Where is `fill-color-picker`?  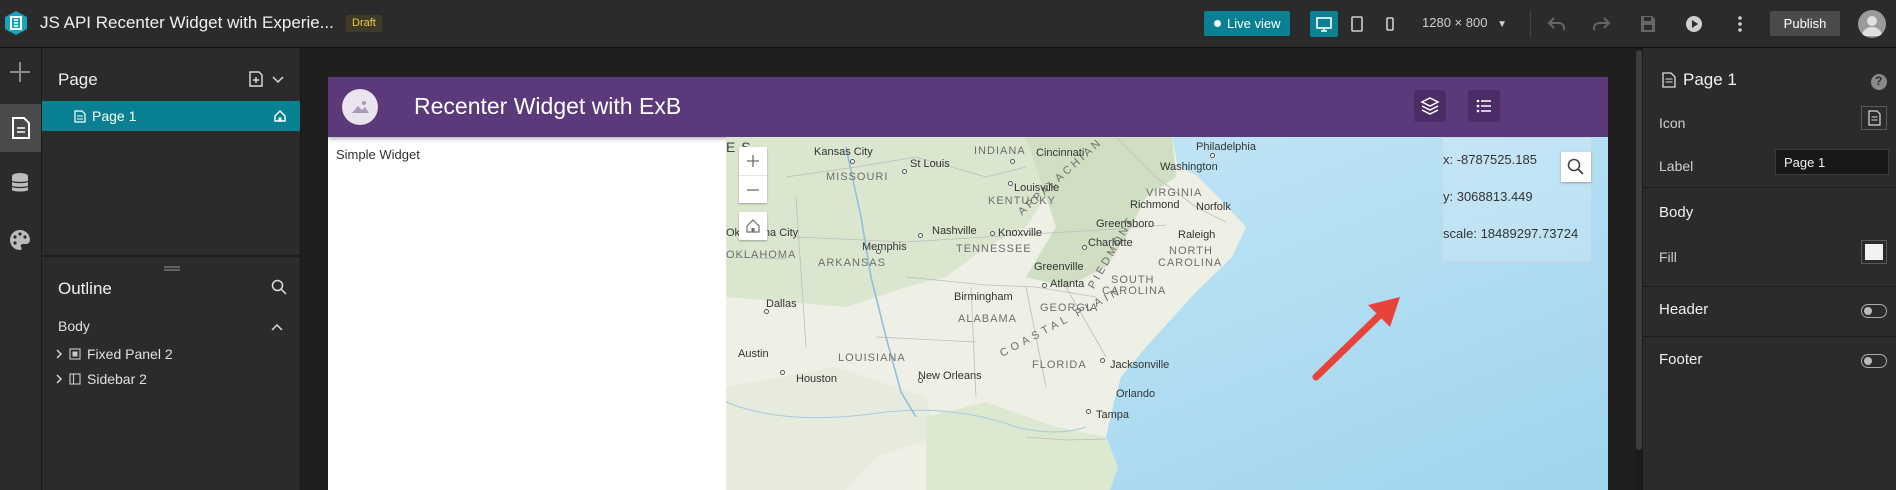
fill-color-picker is located at coordinates (1874, 252).